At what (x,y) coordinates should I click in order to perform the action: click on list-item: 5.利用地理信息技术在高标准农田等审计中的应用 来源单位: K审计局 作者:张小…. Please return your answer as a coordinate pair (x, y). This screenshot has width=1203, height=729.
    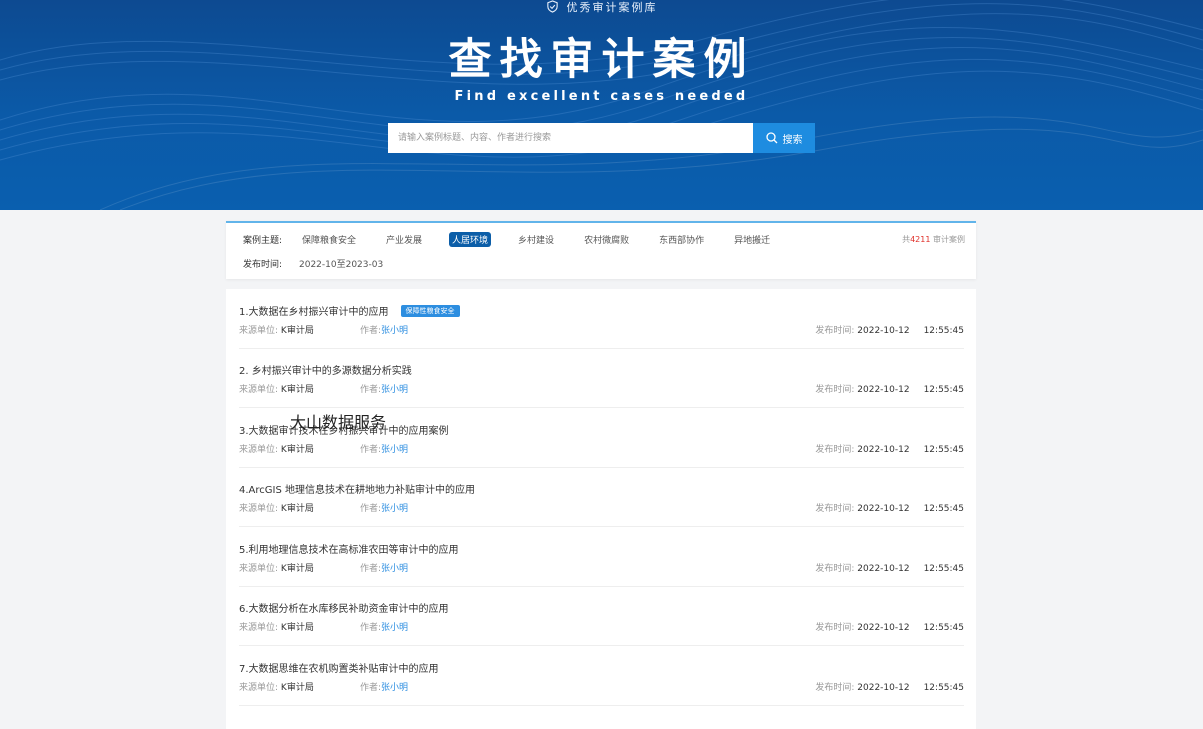
    Looking at the image, I should click on (601, 557).